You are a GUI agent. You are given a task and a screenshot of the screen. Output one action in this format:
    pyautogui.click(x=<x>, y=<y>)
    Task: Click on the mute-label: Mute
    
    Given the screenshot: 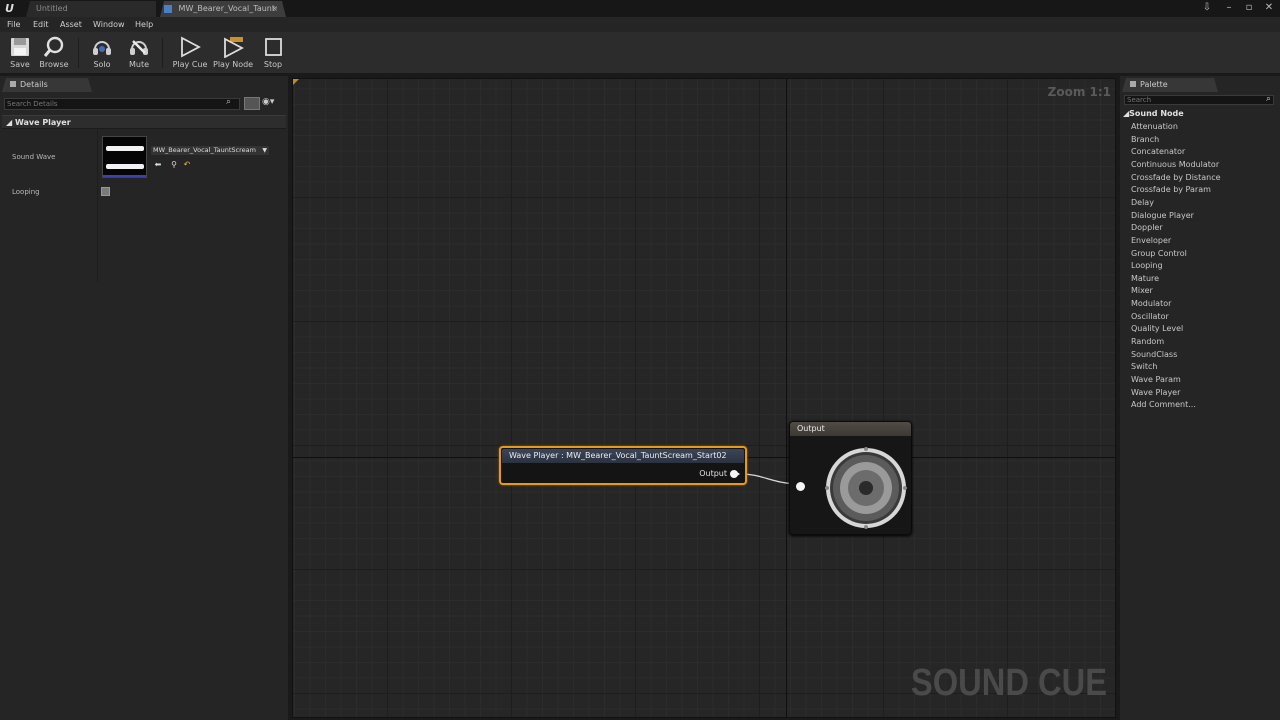 What is the action you would take?
    pyautogui.click(x=139, y=64)
    